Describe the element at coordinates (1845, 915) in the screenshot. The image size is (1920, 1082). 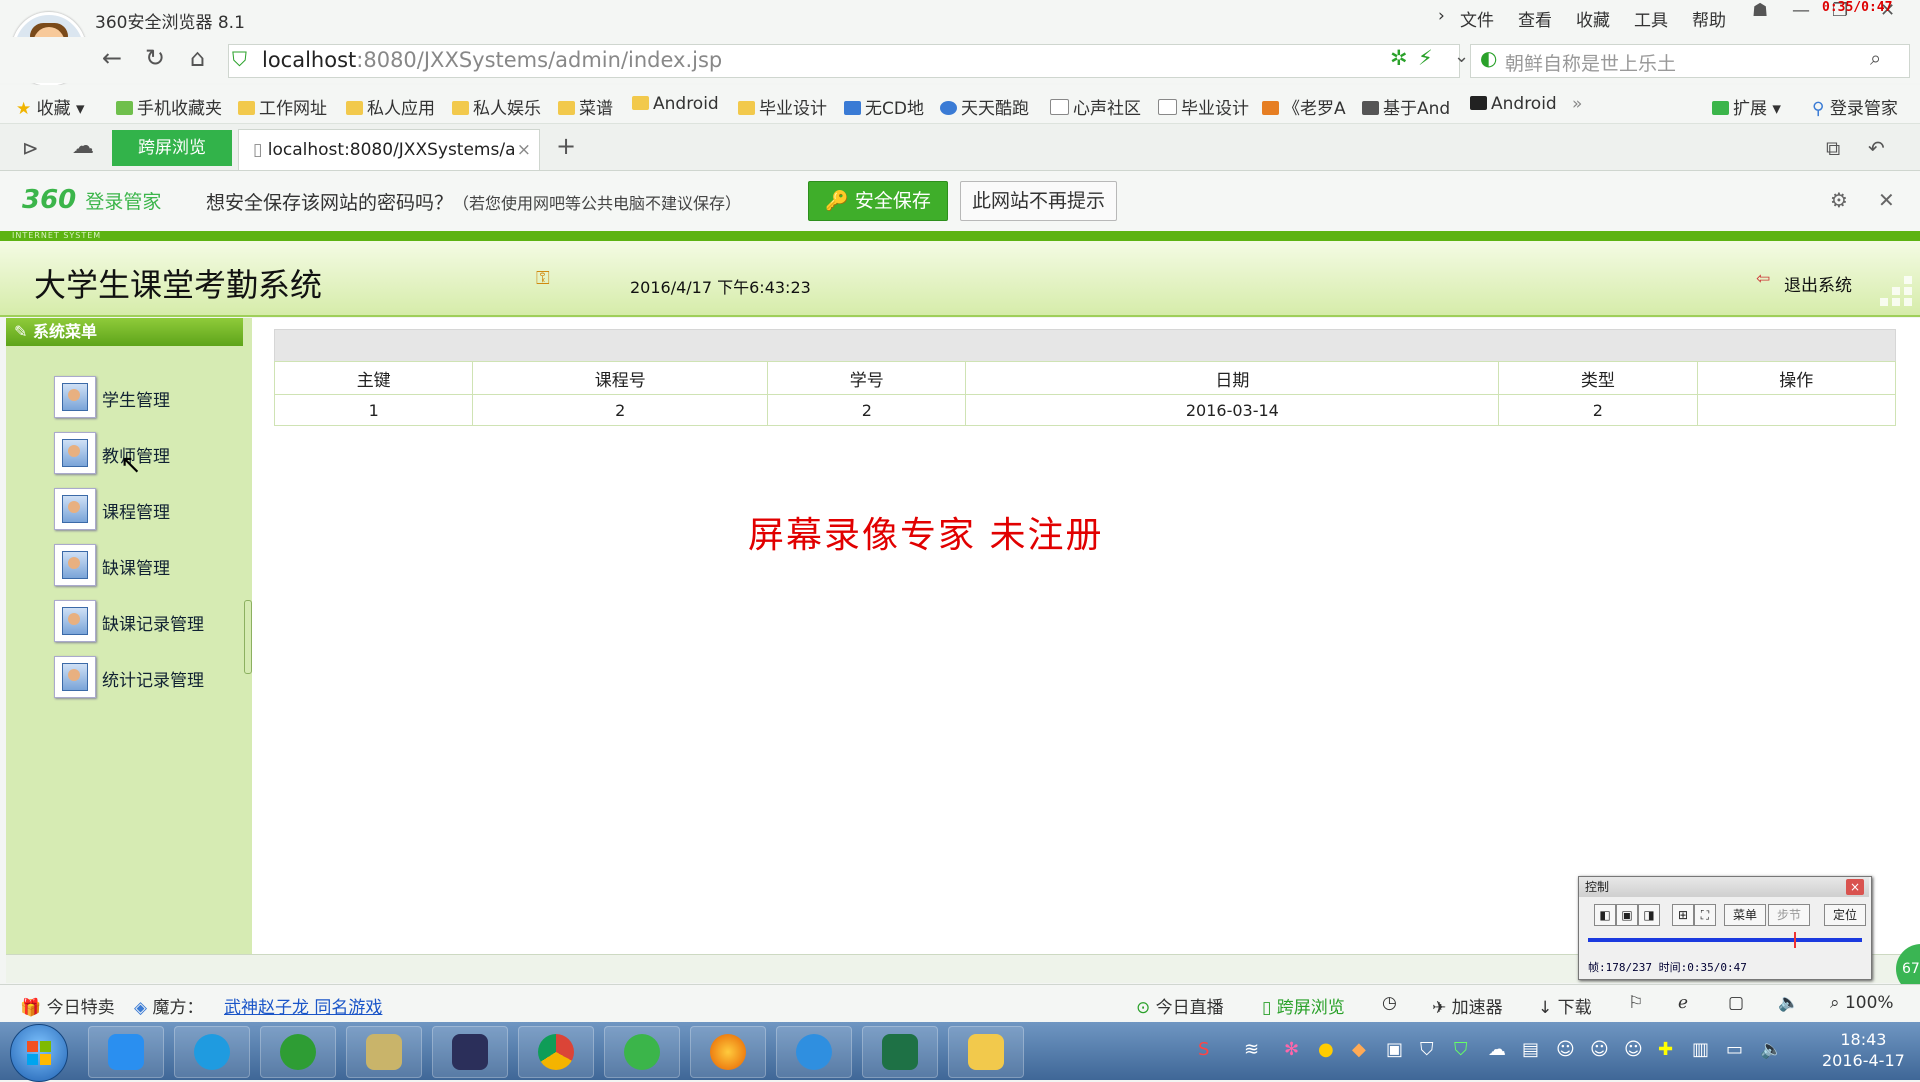
I see `locate-button: 定位` at that location.